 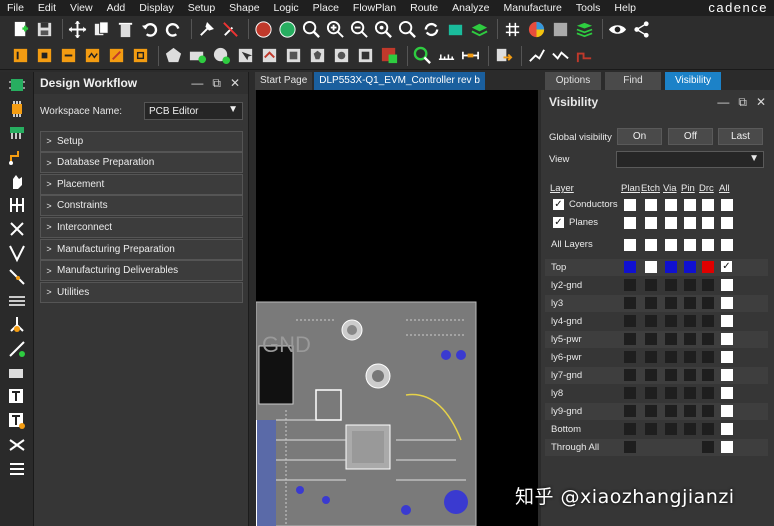 What do you see at coordinates (470, 8) in the screenshot?
I see `menu-analyze: Analyze` at bounding box center [470, 8].